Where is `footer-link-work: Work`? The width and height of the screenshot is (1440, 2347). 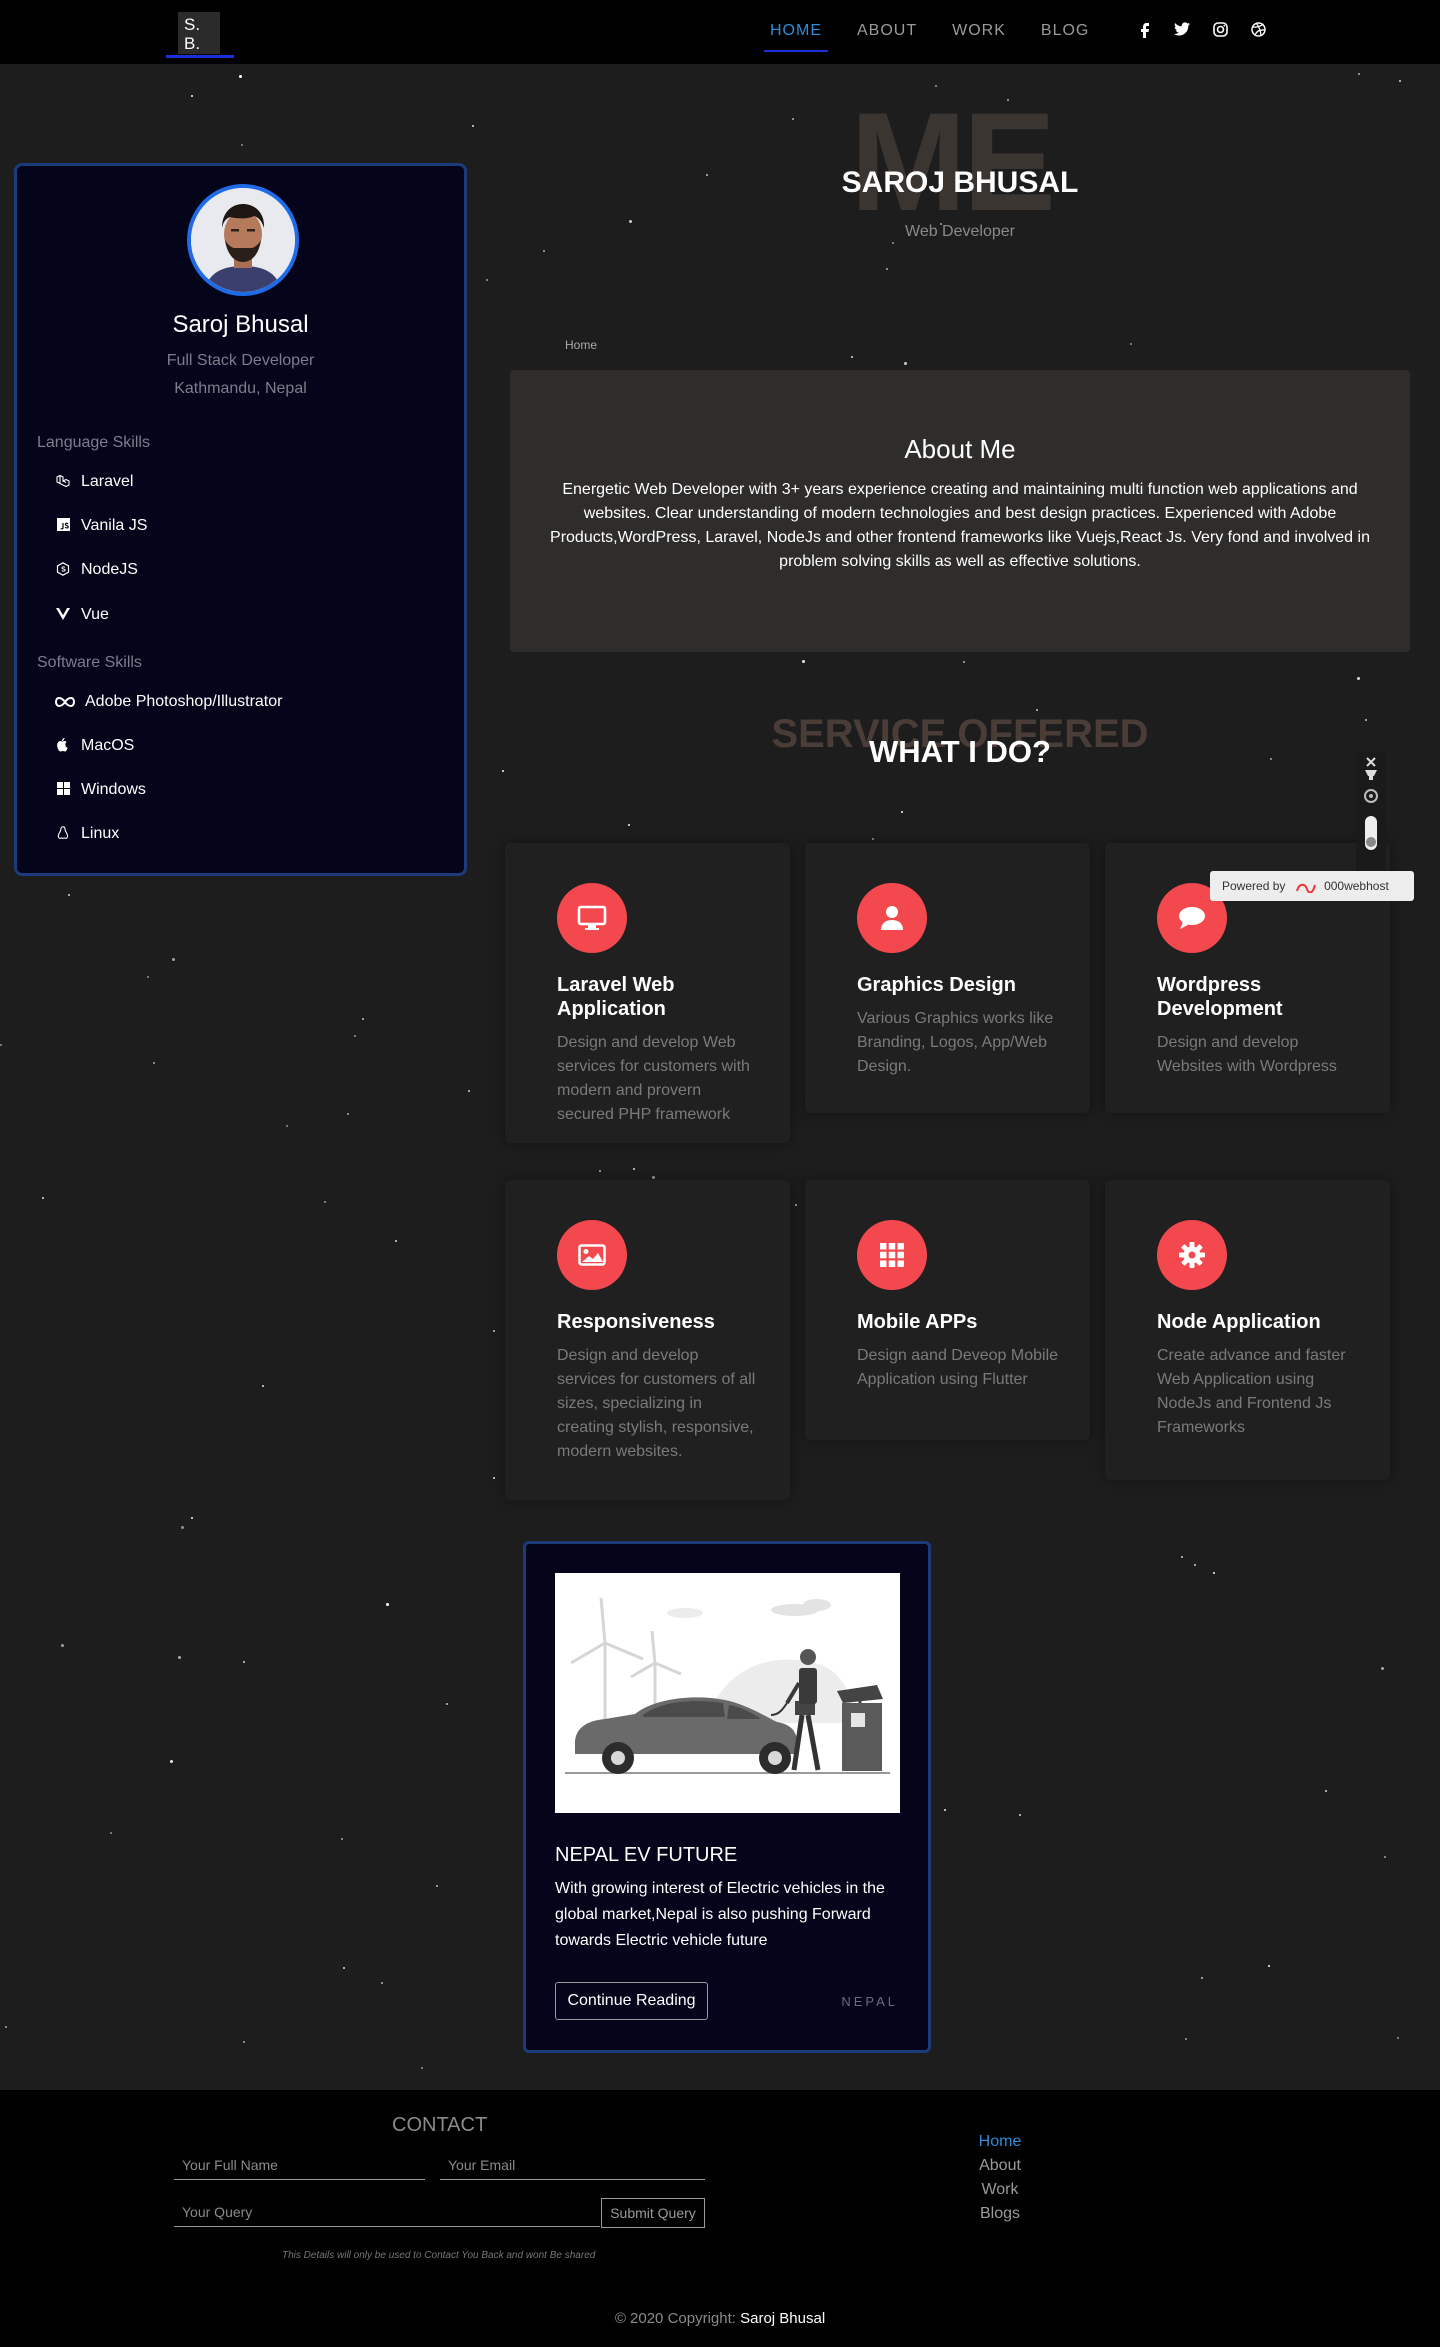 footer-link-work: Work is located at coordinates (1000, 2190).